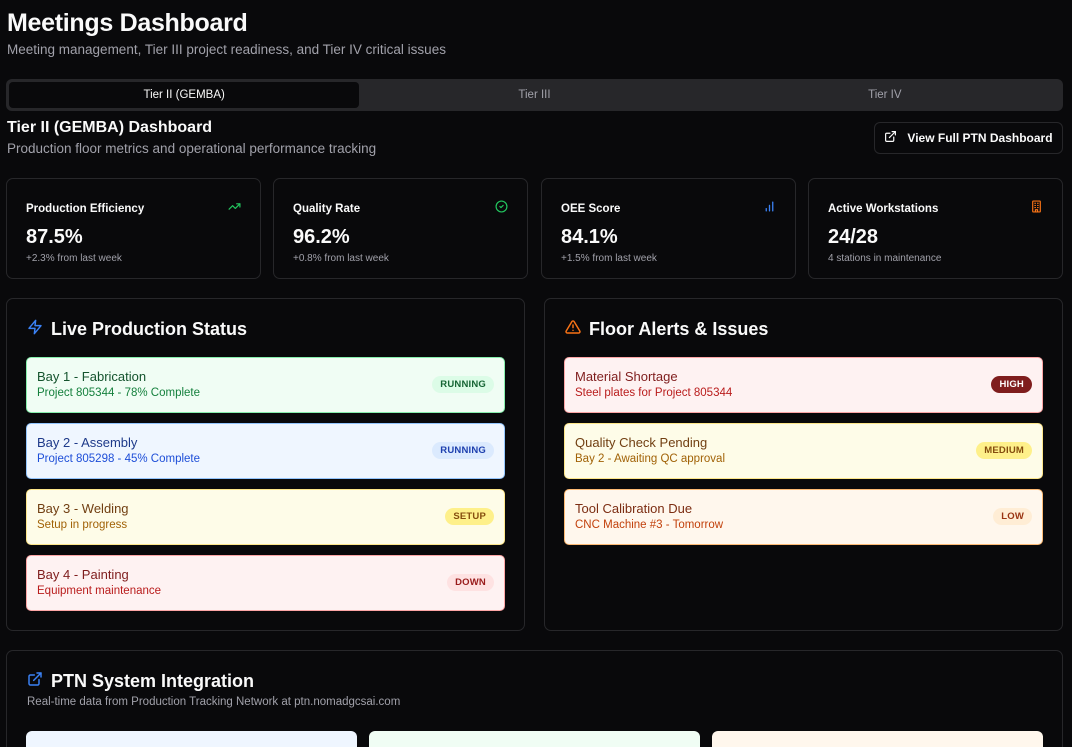  I want to click on production-item-detail: Setup in progress, so click(82, 525).